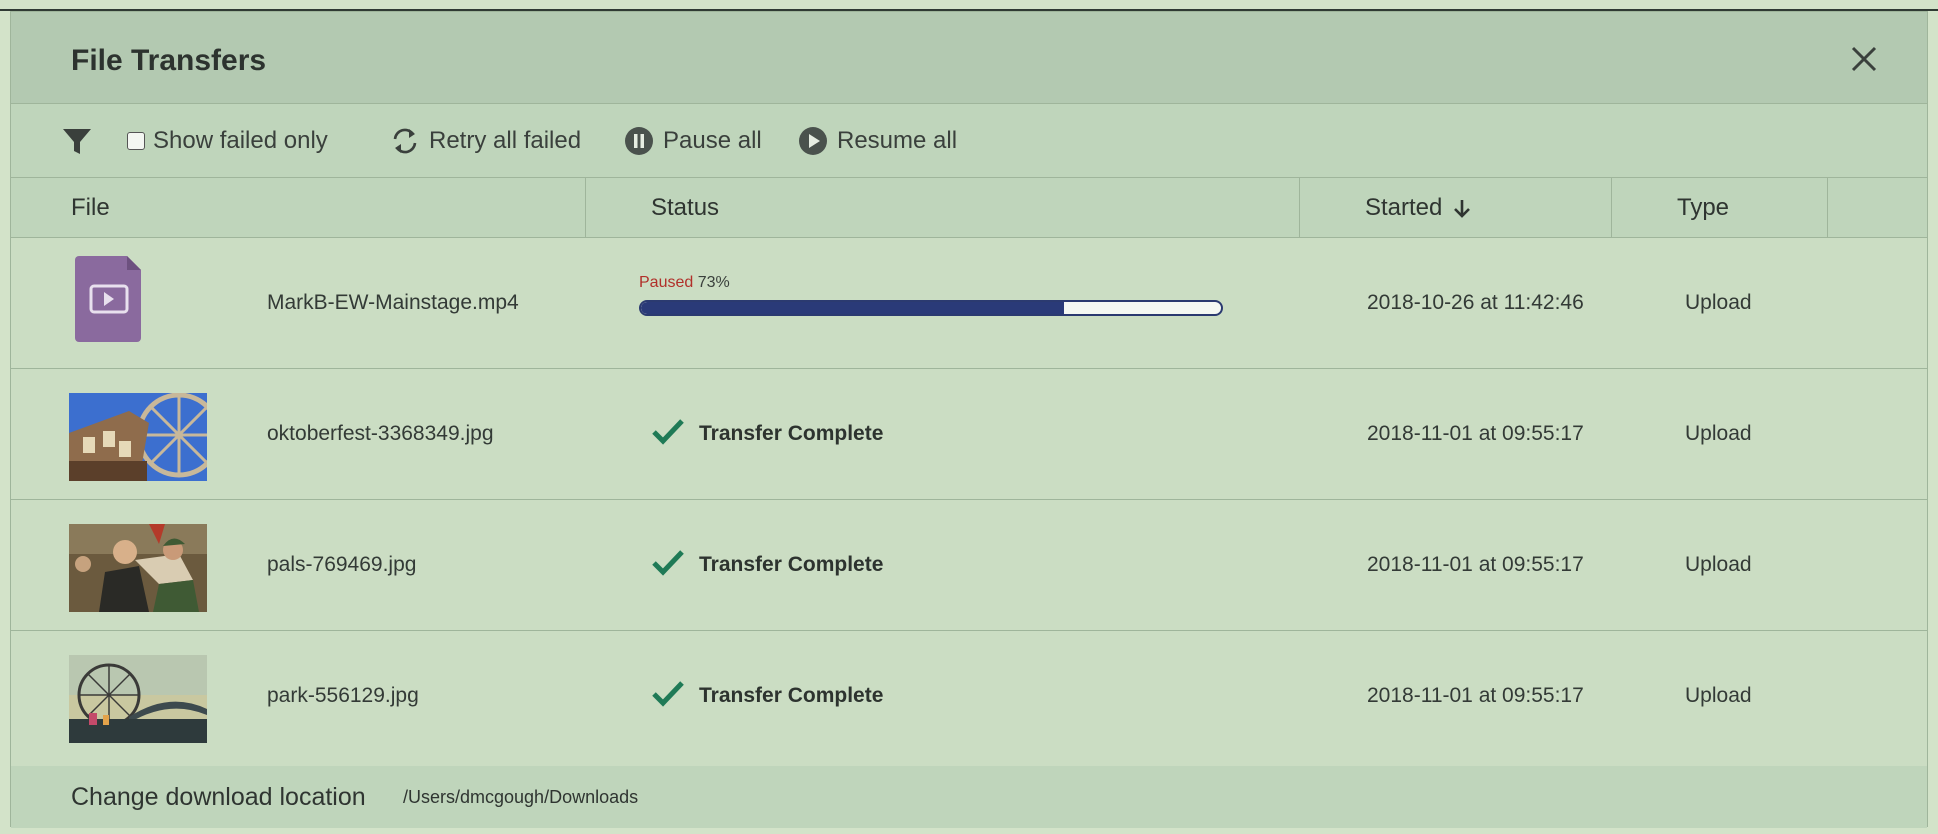 This screenshot has width=1938, height=834. What do you see at coordinates (666, 282) in the screenshot?
I see `paused-status: Paused` at bounding box center [666, 282].